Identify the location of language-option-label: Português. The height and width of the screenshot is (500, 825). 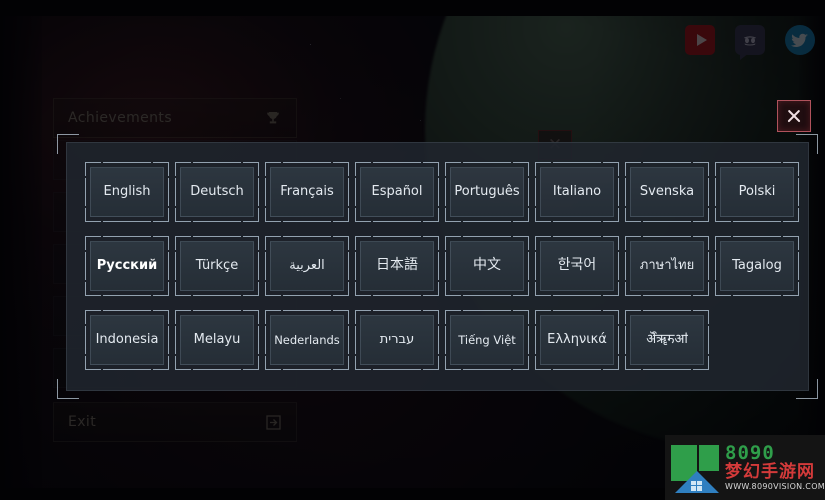
(487, 192).